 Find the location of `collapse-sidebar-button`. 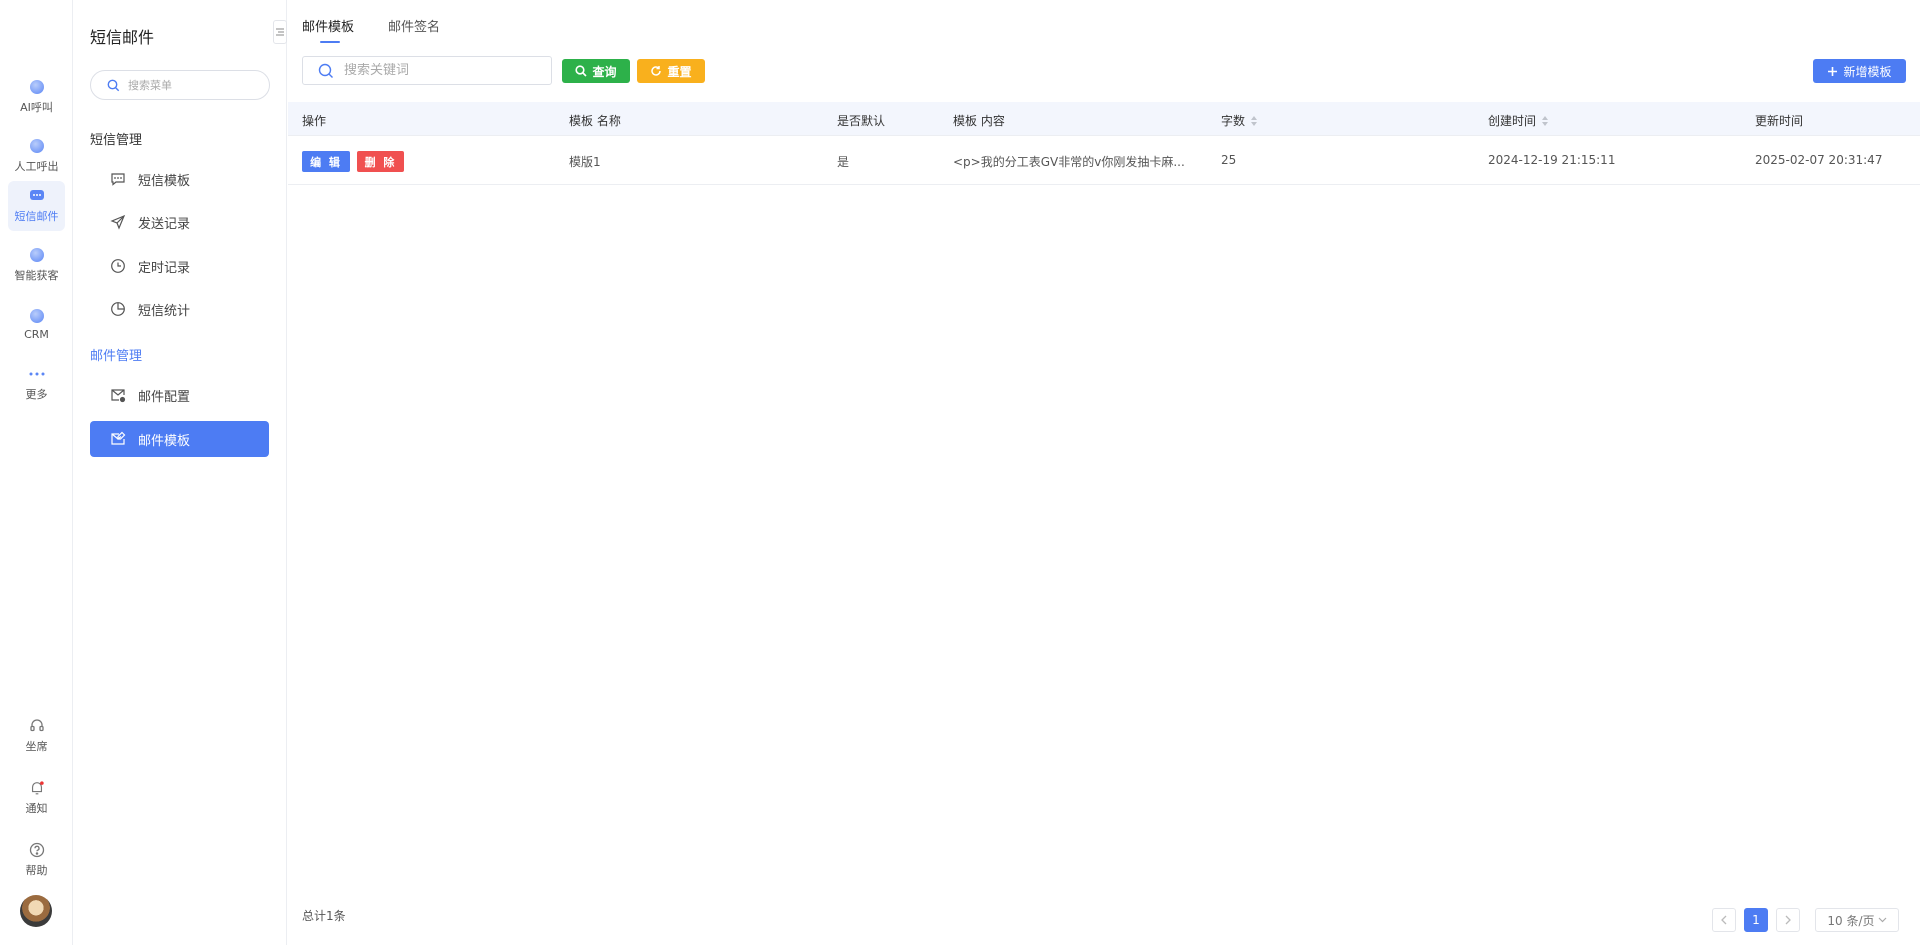

collapse-sidebar-button is located at coordinates (280, 32).